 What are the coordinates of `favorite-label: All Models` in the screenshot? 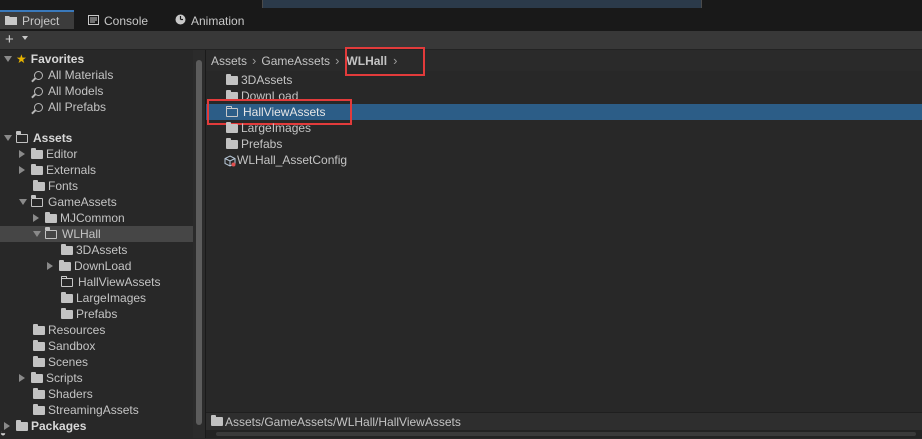 It's located at (76, 91).